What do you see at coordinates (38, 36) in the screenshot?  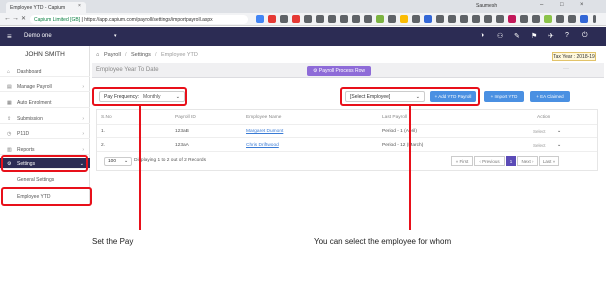 I see `company-selector: Demo one` at bounding box center [38, 36].